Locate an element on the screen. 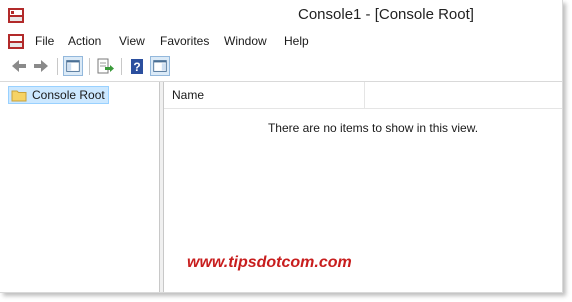 This screenshot has height=302, width=572. show-hide-action-pane-icon is located at coordinates (160, 66).